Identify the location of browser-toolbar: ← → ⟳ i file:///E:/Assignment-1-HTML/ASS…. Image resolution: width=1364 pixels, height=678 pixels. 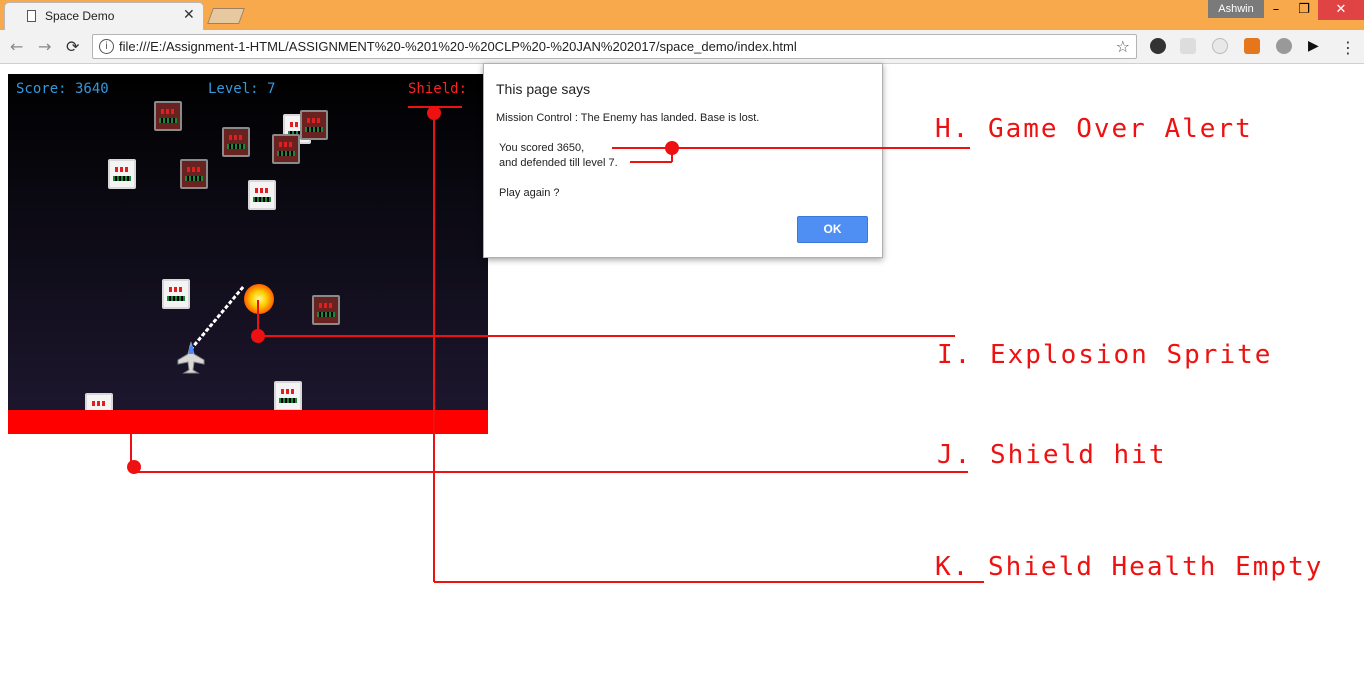
(682, 47).